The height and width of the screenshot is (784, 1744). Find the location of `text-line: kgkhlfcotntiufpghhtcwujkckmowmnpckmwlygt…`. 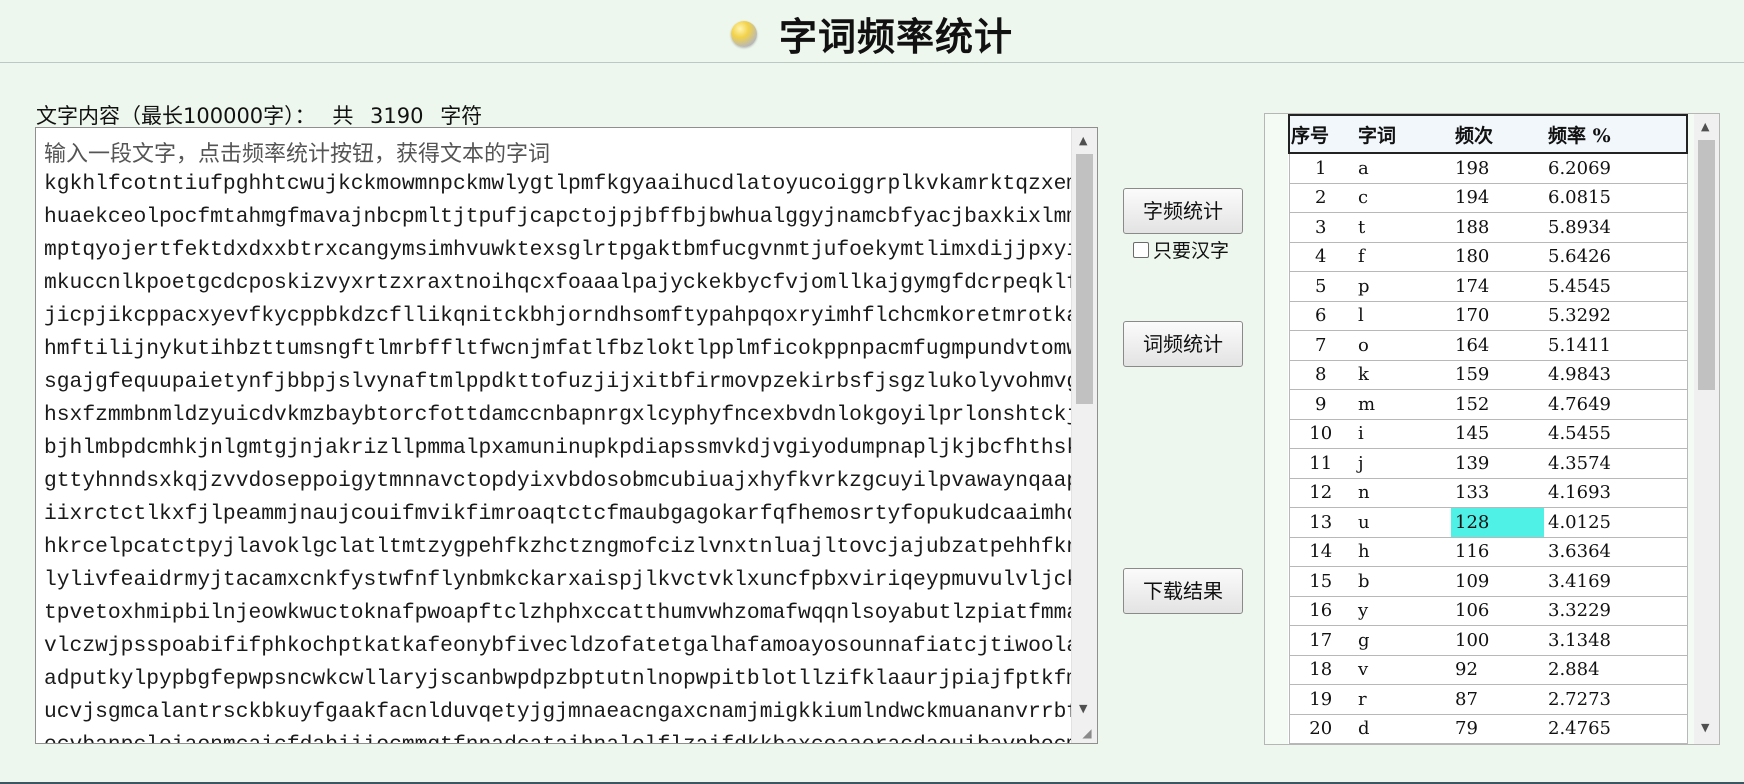

text-line: kgkhlfcotntiufpghhtcwujkckmowmnpckmwlygt… is located at coordinates (571, 184).